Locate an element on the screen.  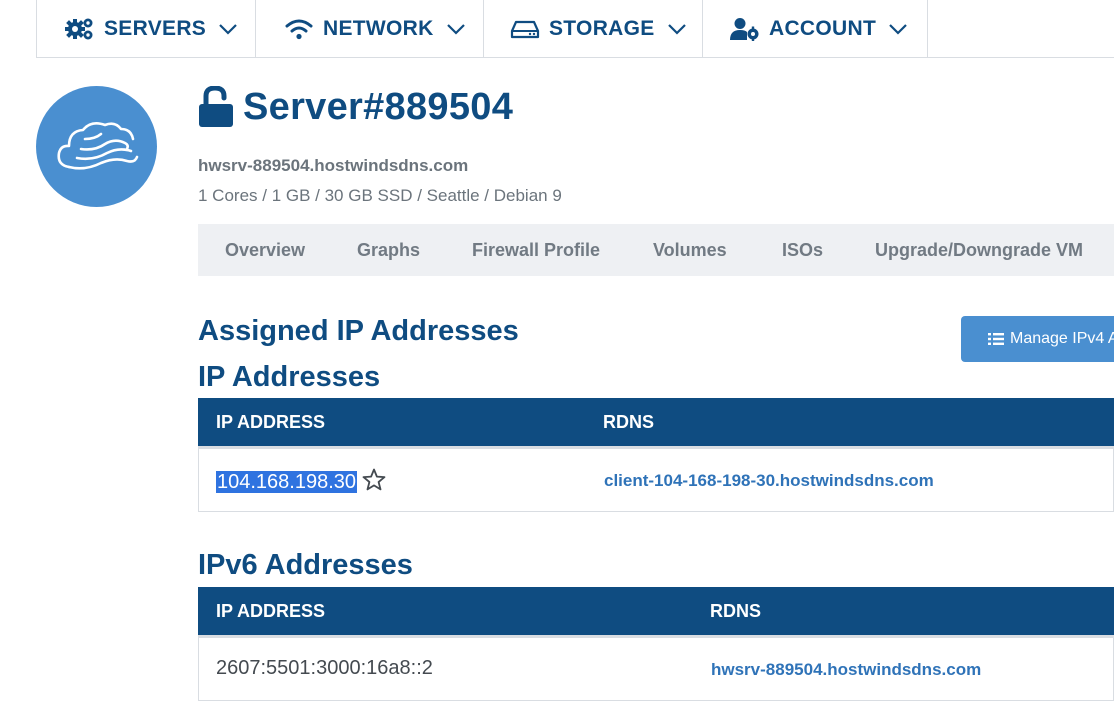
nav-servers: SERVERS is located at coordinates (146, 28).